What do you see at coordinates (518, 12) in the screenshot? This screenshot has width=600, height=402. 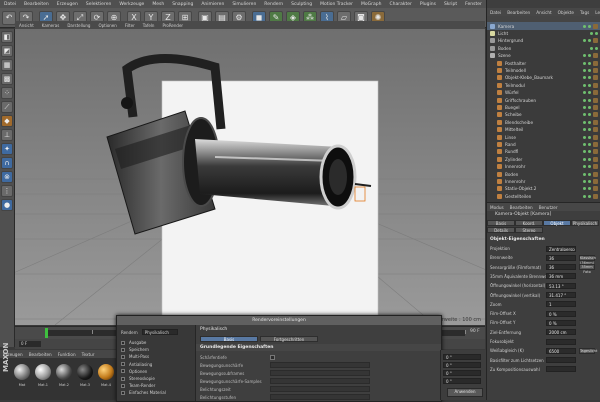 I see `object-menu-1: Bearbeiten` at bounding box center [518, 12].